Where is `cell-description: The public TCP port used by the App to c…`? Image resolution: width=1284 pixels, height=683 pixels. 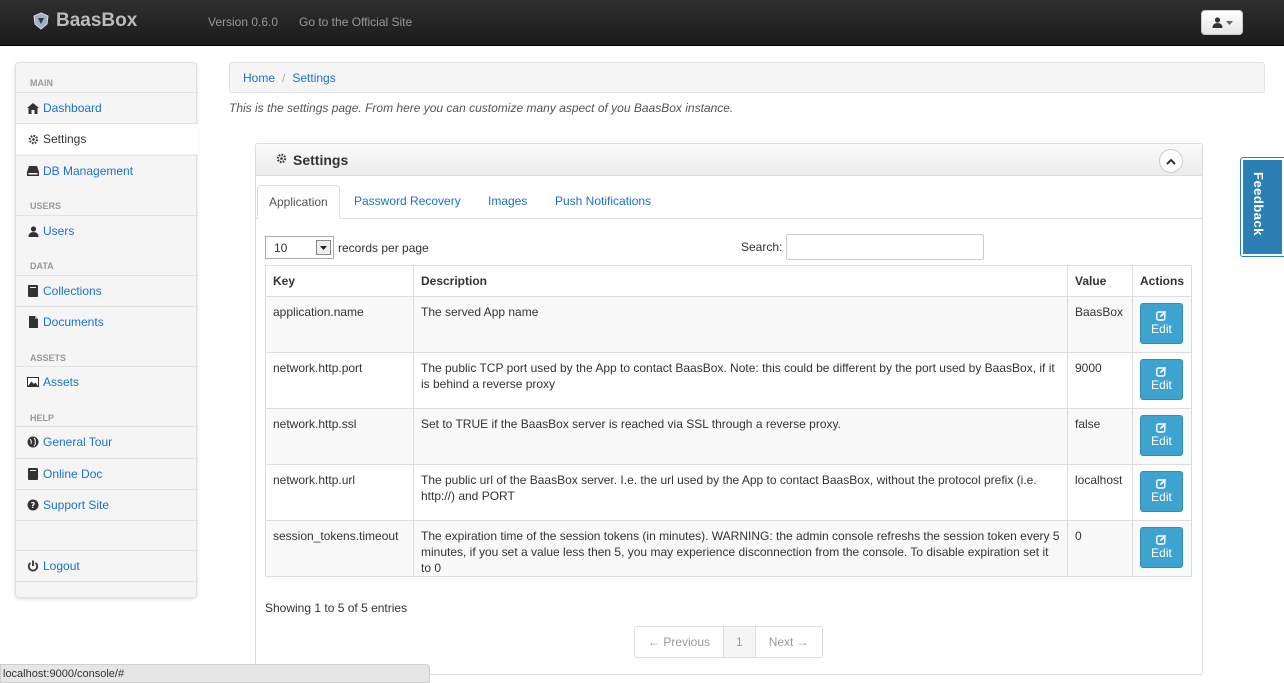
cell-description: The public TCP port used by the App to c… is located at coordinates (740, 380).